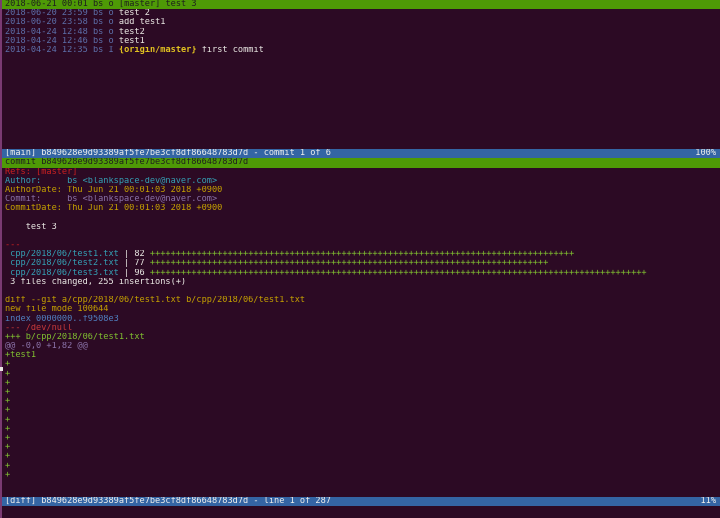 The width and height of the screenshot is (720, 518). What do you see at coordinates (111, 50) in the screenshot?
I see `log-marker: I` at bounding box center [111, 50].